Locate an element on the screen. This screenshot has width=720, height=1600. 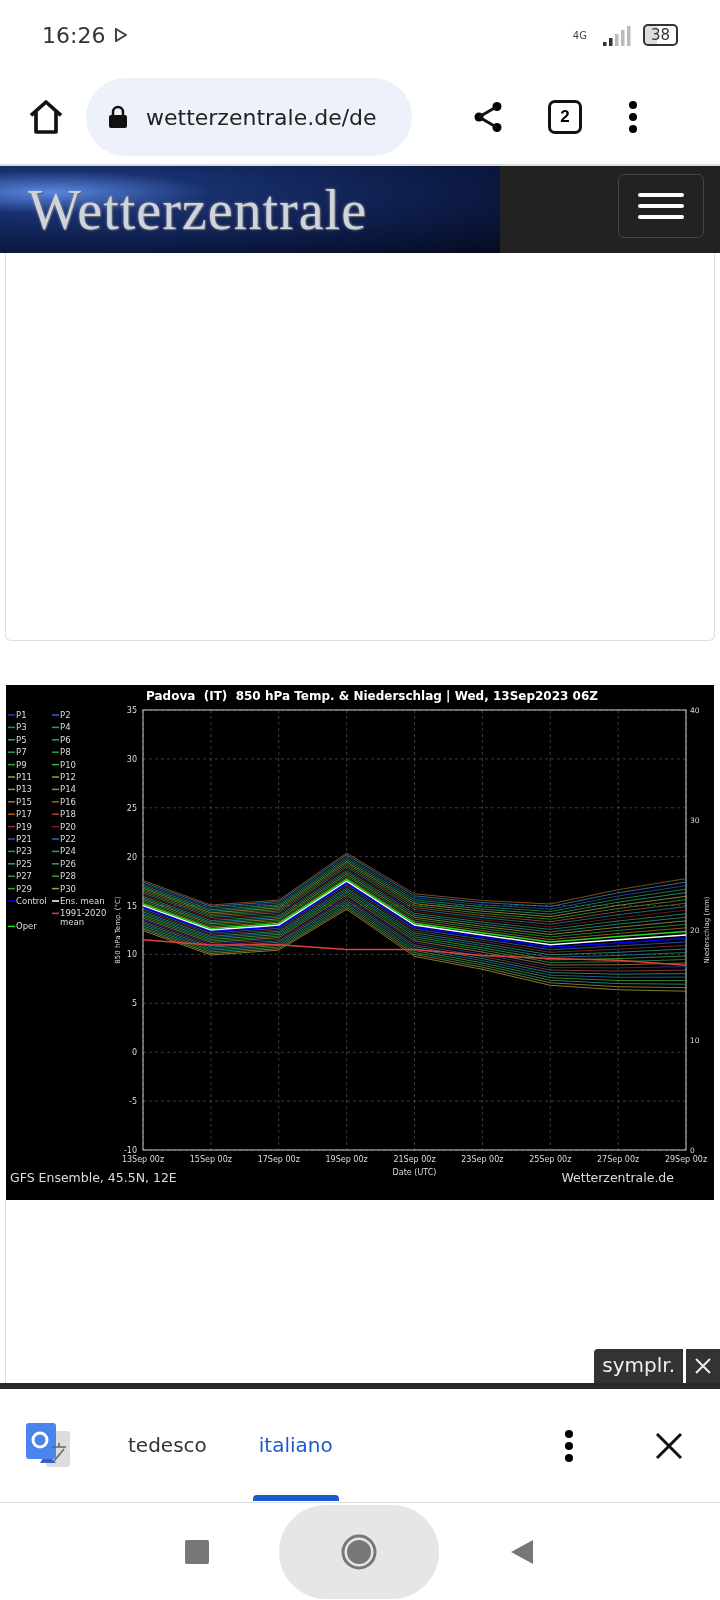
clock: 16:26 is located at coordinates (74, 35).